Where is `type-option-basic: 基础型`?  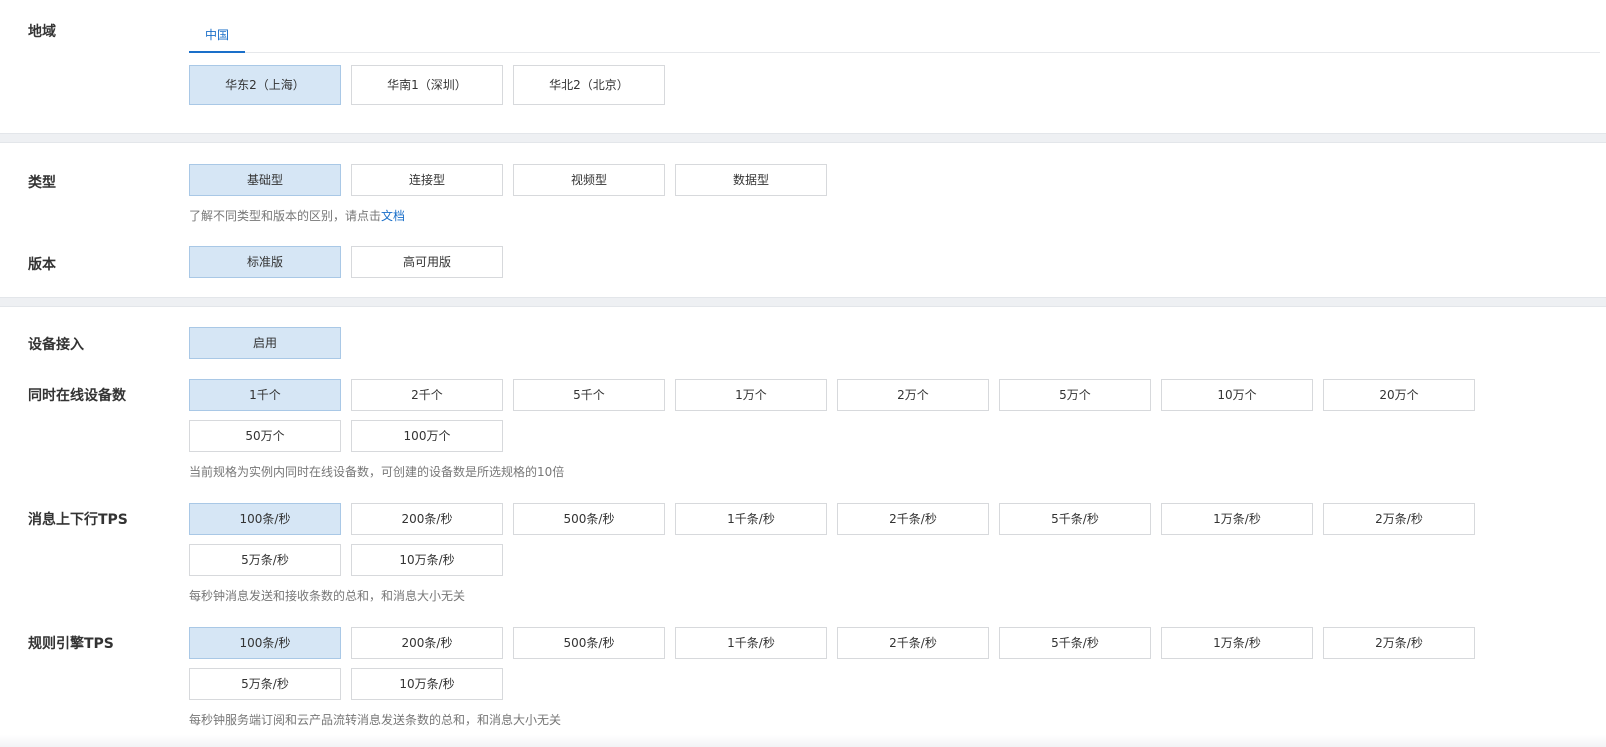
type-option-basic: 基础型 is located at coordinates (265, 180).